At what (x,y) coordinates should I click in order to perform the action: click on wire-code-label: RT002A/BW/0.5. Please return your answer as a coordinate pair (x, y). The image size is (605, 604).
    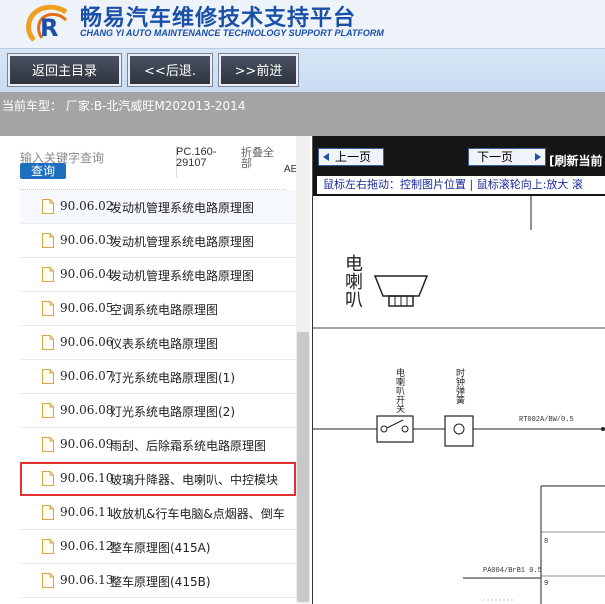
    Looking at the image, I should click on (546, 420).